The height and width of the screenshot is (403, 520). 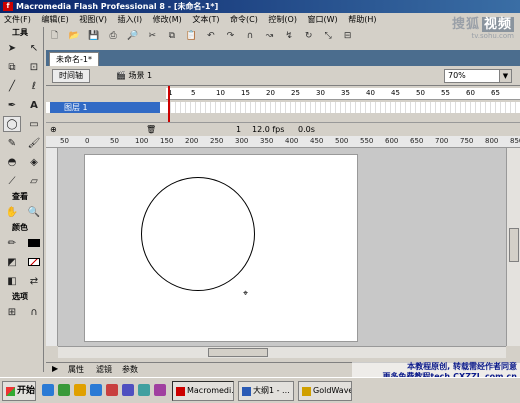 I want to click on frame-number: 30, so click(x=320, y=93).